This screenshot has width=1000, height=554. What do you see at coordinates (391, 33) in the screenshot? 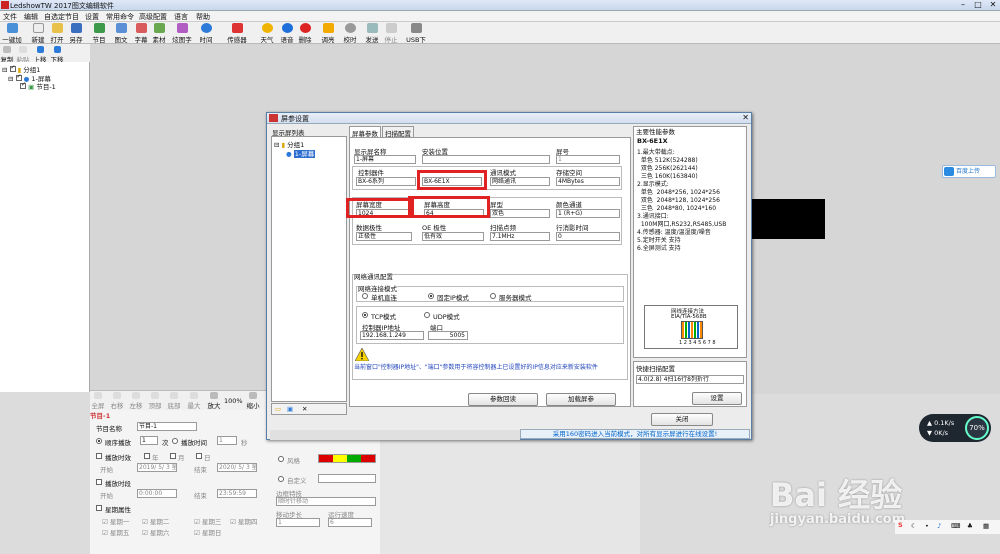
I see `stop-button: 停止` at bounding box center [391, 33].